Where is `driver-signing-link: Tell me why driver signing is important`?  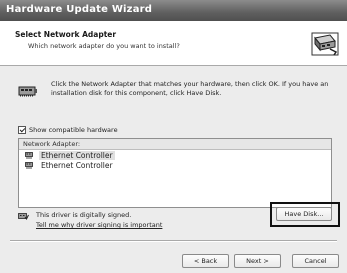
driver-signing-link: Tell me why driver signing is important is located at coordinates (99, 225).